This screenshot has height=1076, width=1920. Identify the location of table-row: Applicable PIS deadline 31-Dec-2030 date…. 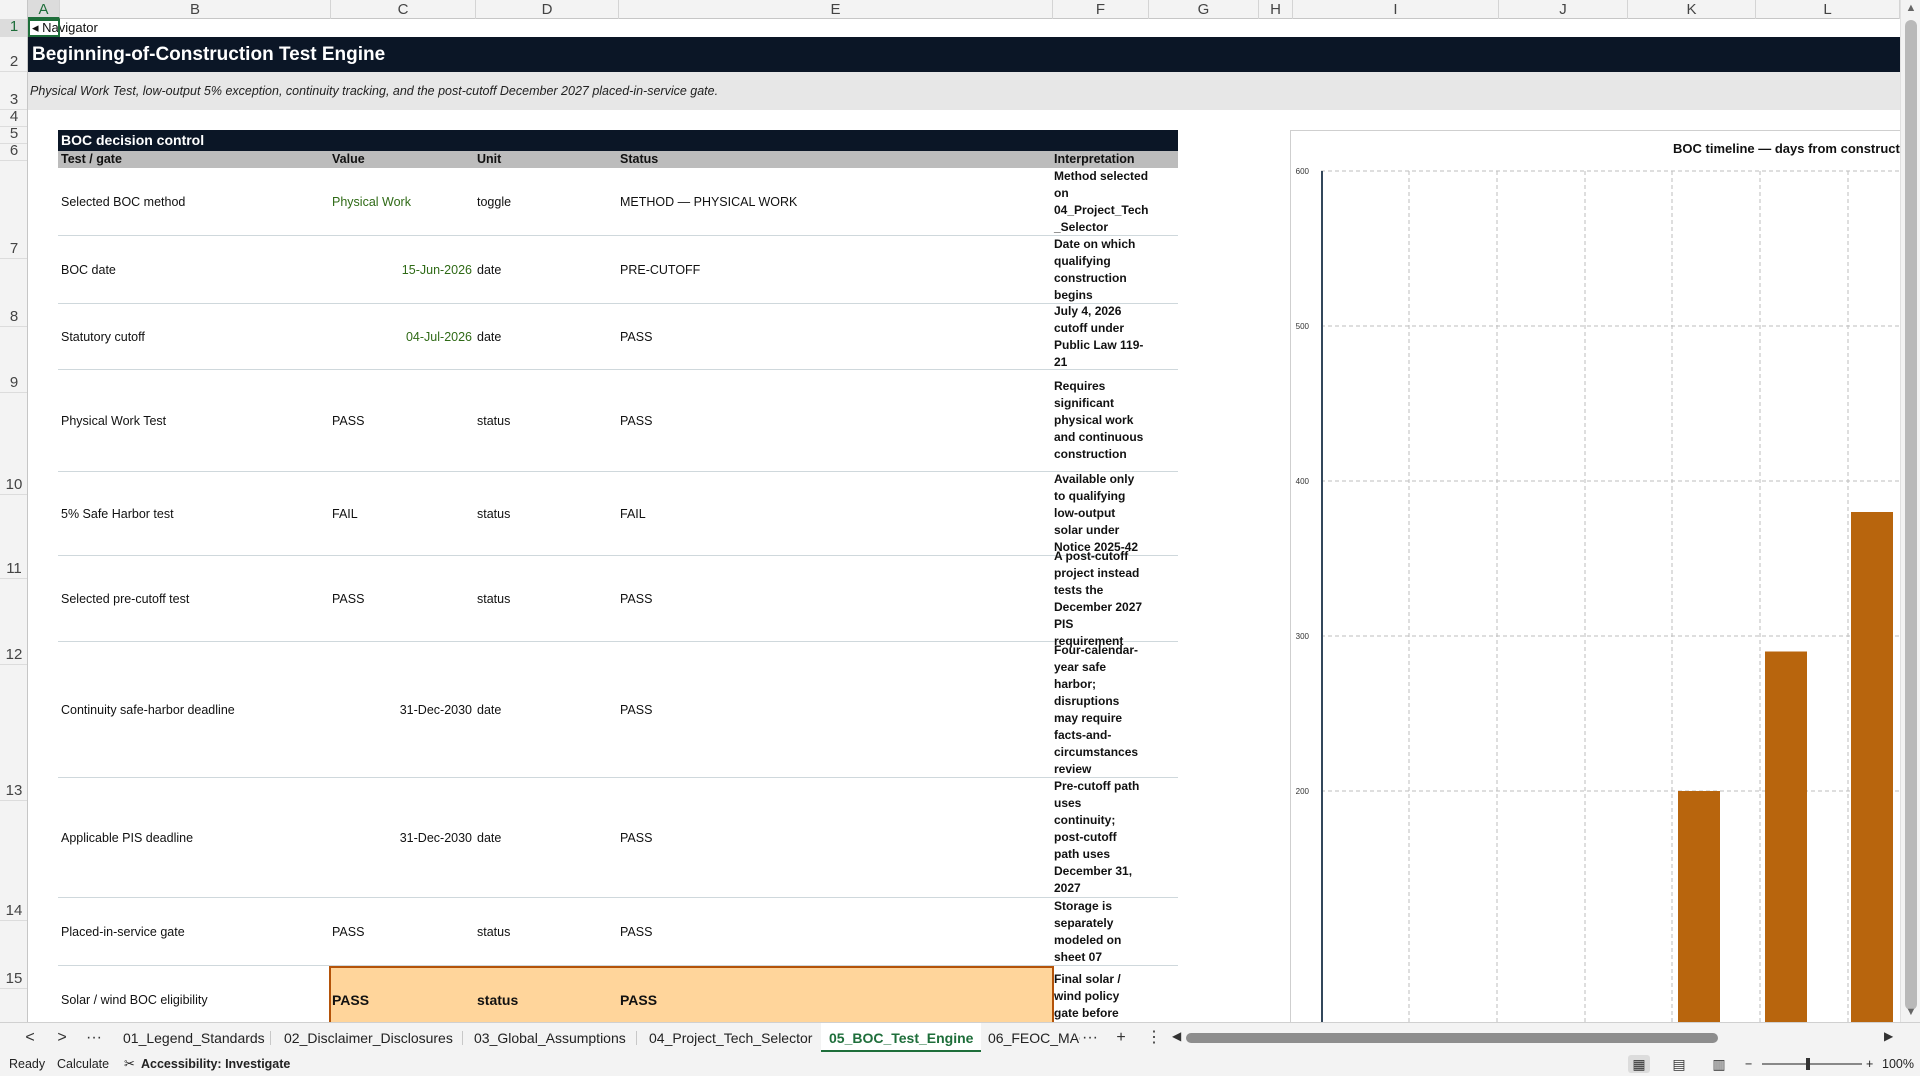
(618, 838).